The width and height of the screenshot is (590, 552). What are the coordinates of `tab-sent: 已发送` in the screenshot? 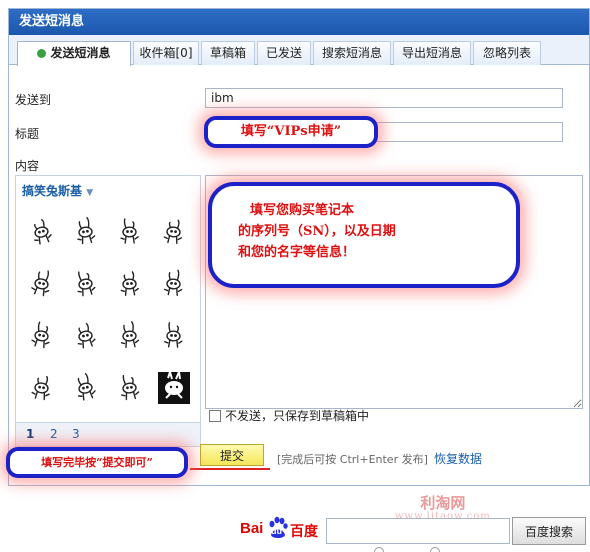 It's located at (284, 53).